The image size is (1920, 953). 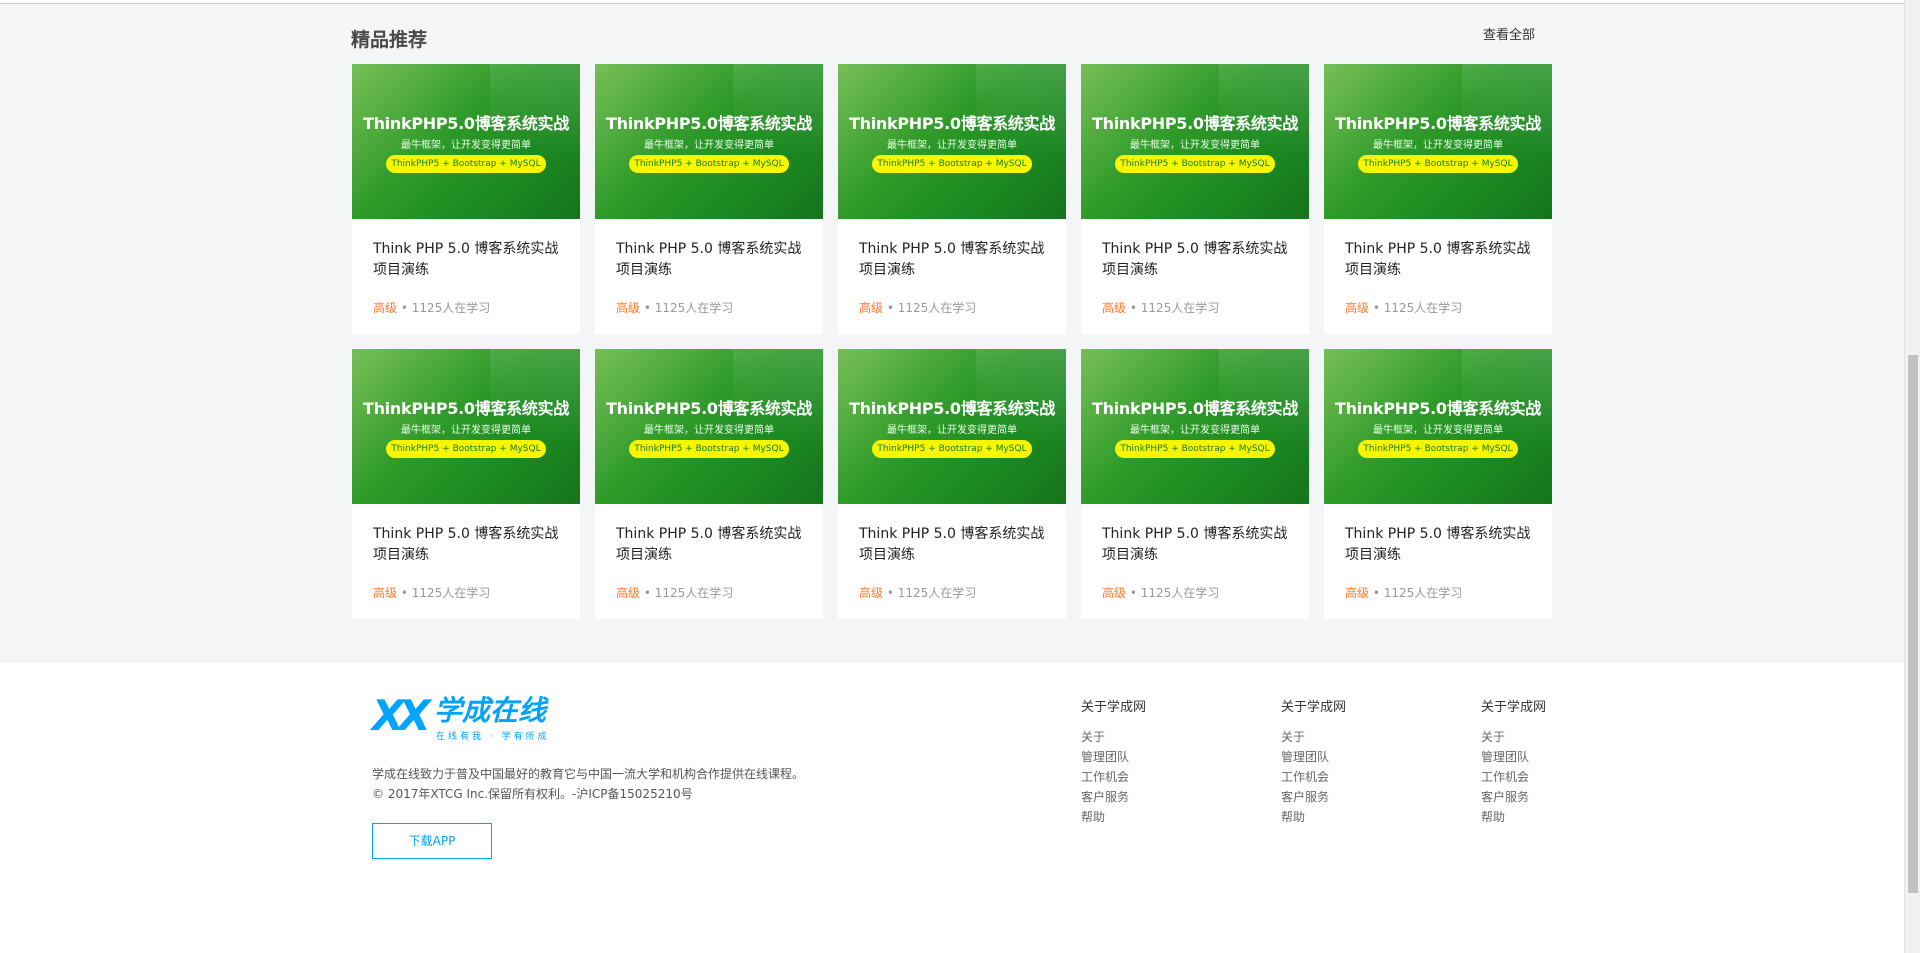 I want to click on logo-name: 学成在线, so click(x=490, y=710).